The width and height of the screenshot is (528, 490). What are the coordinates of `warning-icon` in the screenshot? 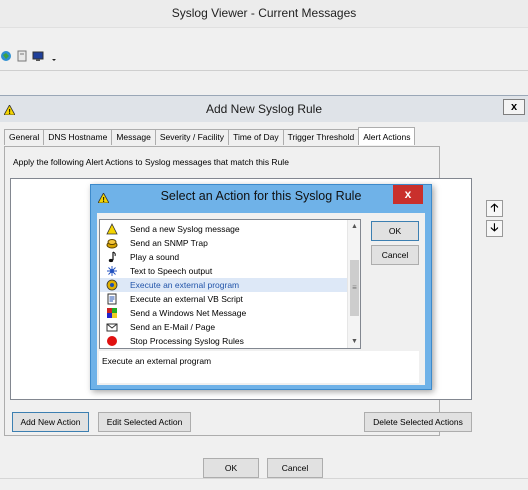 It's located at (112, 229).